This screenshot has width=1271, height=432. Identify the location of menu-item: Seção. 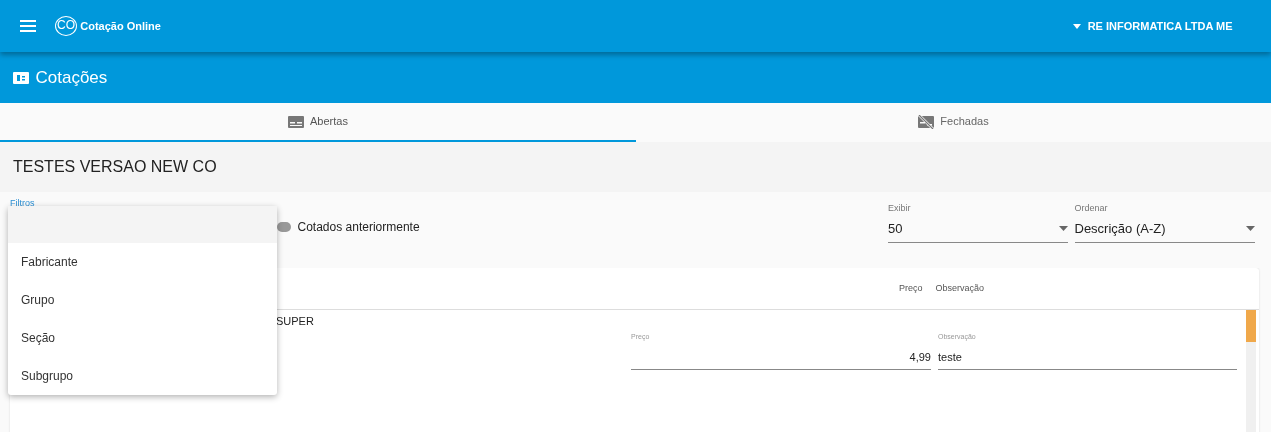
(142, 338).